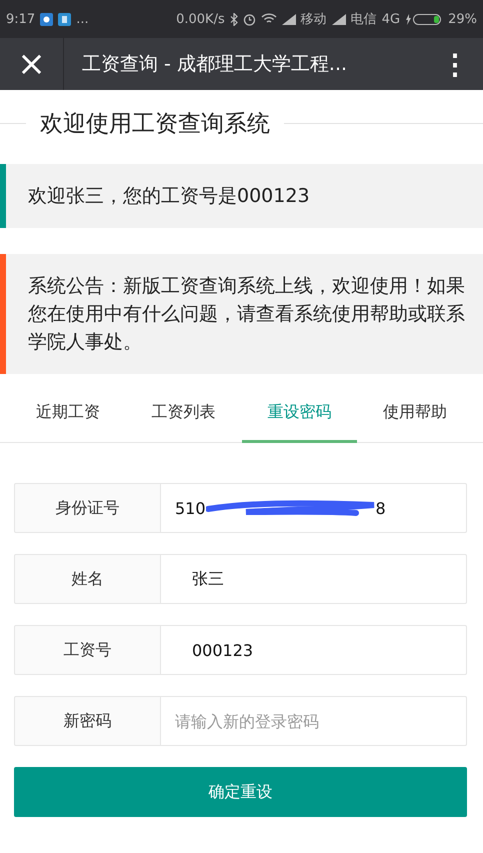  I want to click on alarm-icon, so click(249, 19).